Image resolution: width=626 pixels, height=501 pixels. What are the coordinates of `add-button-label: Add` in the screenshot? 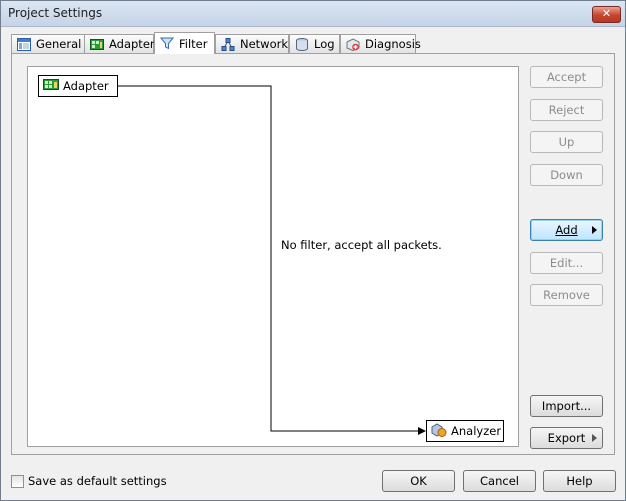 It's located at (566, 230).